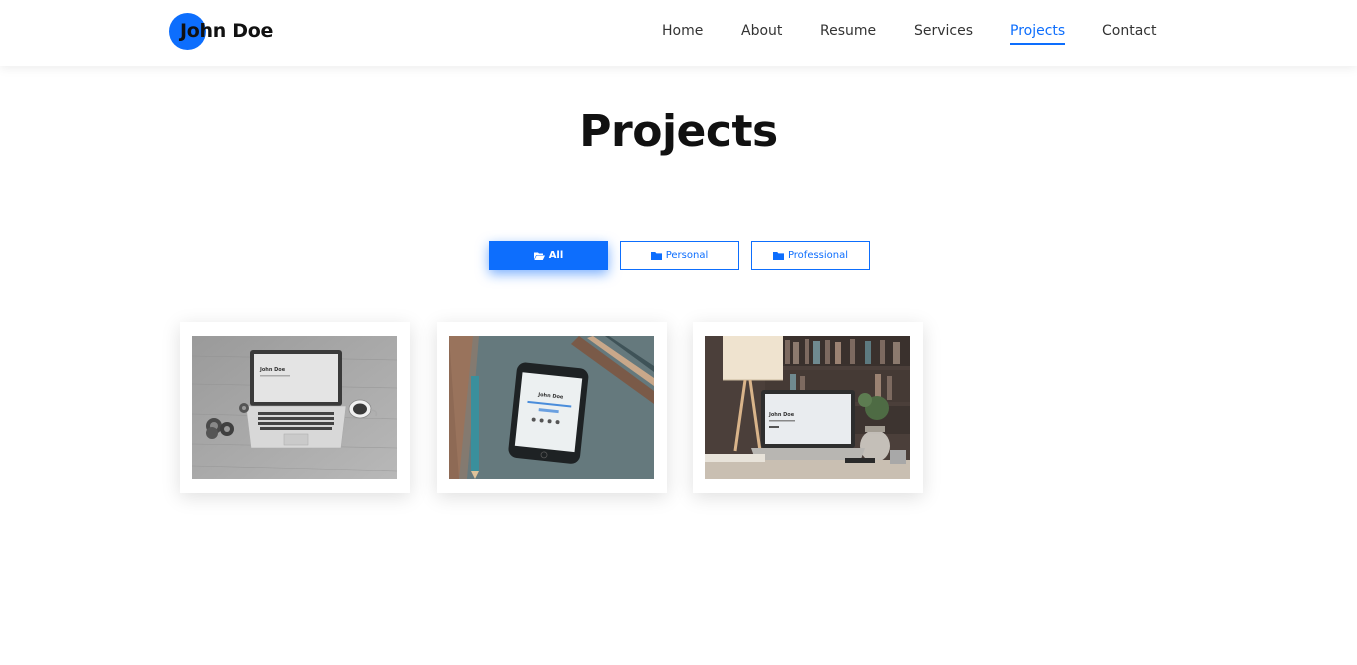 The height and width of the screenshot is (665, 1357). Describe the element at coordinates (539, 256) in the screenshot. I see `folder-open-icon` at that location.